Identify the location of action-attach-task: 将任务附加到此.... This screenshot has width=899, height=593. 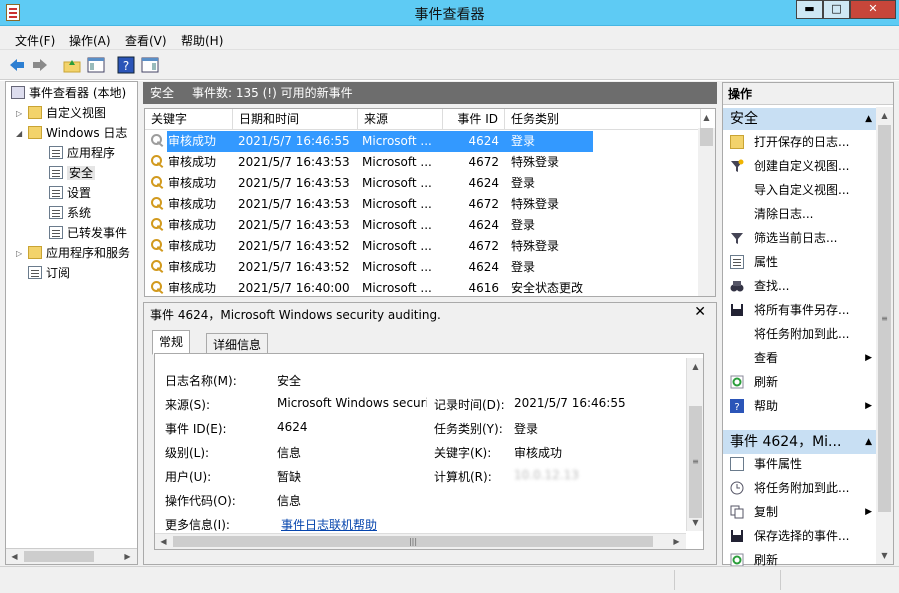
(800, 334).